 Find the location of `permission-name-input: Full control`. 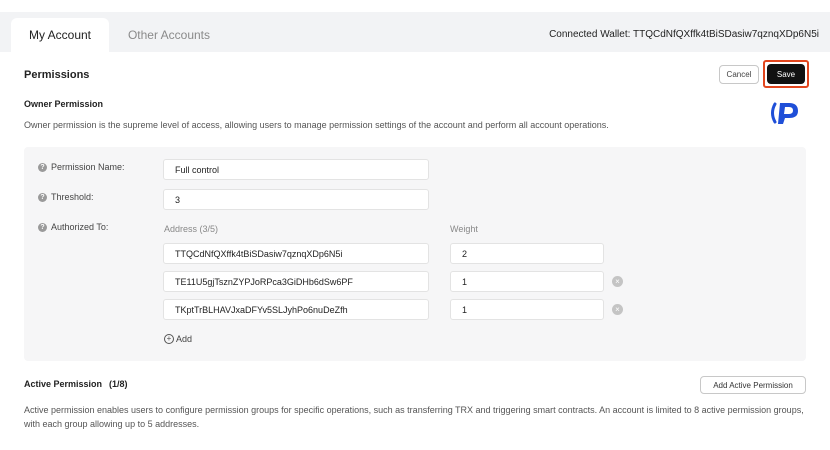

permission-name-input: Full control is located at coordinates (296, 169).